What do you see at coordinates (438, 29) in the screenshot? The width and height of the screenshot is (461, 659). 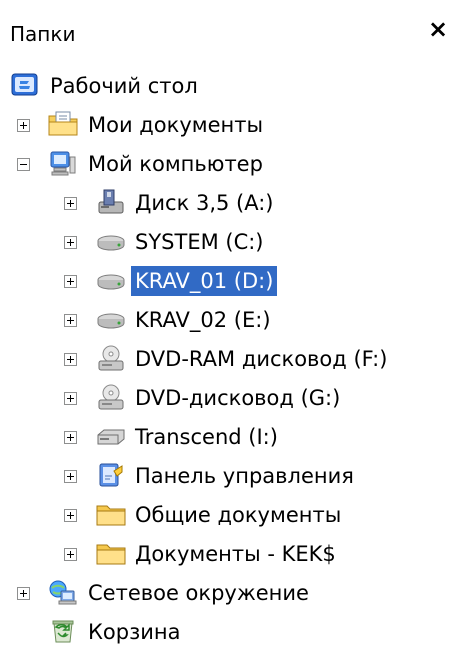 I see `close-button: ×` at bounding box center [438, 29].